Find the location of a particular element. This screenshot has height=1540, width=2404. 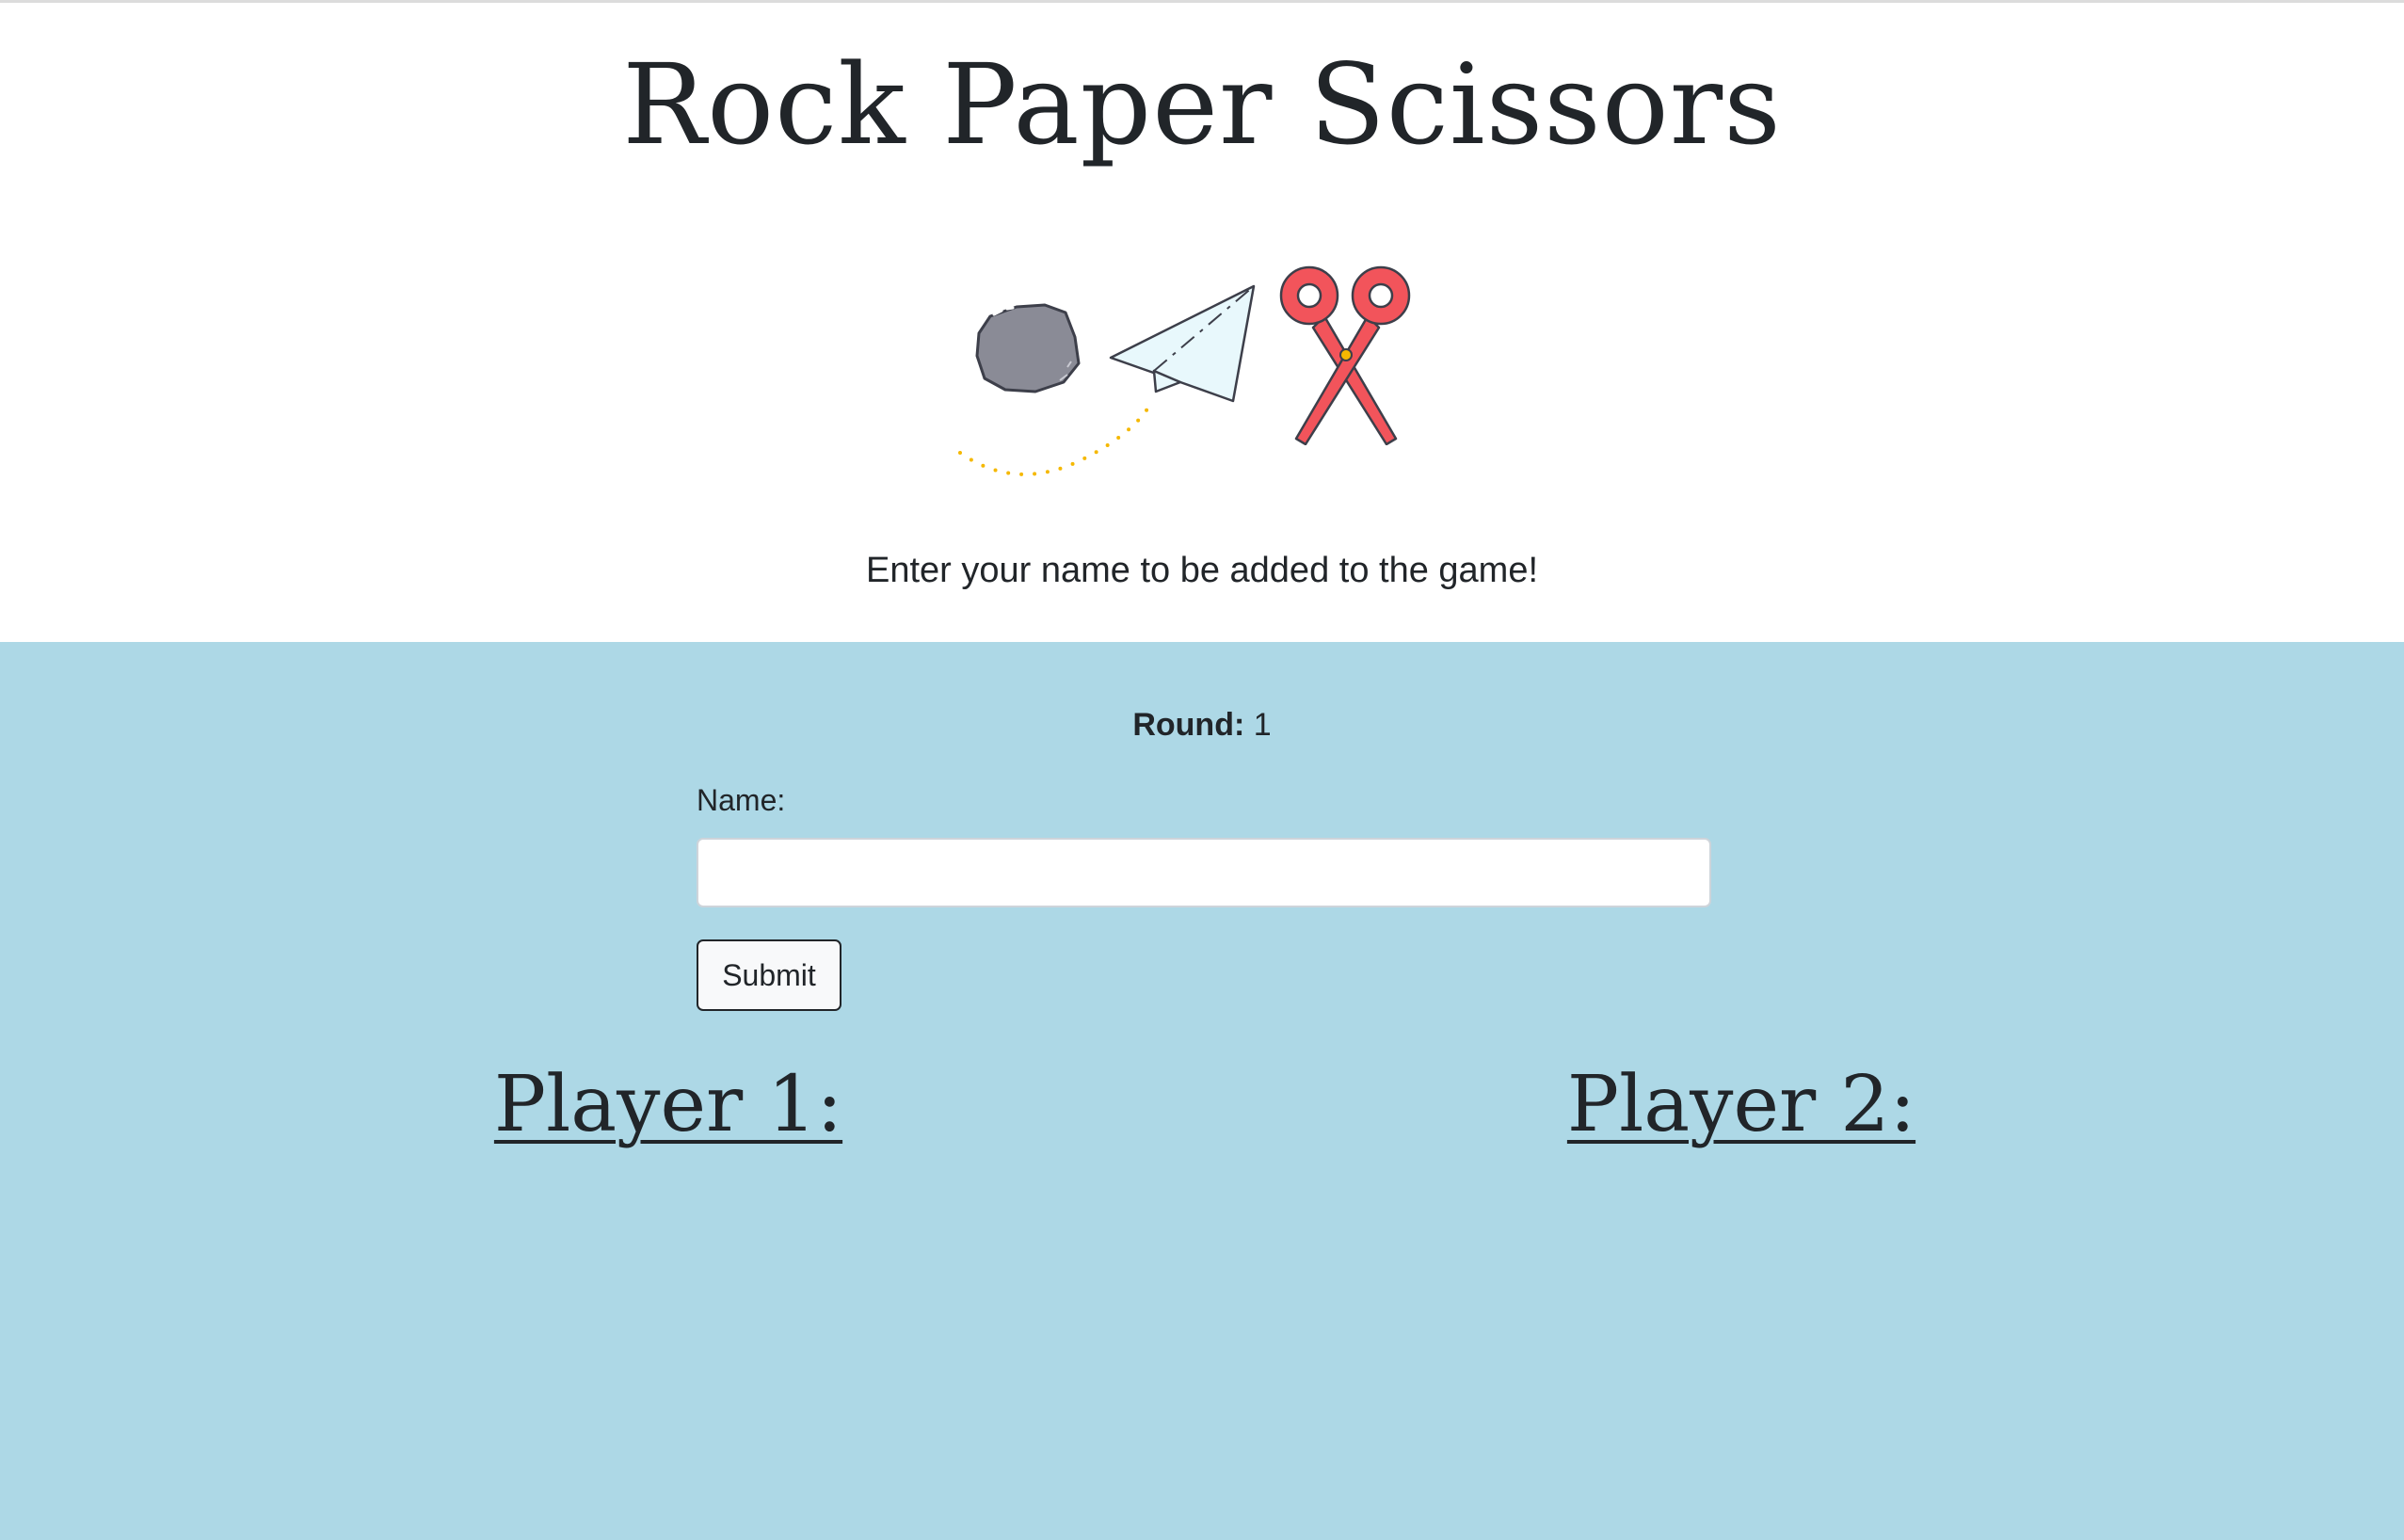

name-input is located at coordinates (1204, 872).